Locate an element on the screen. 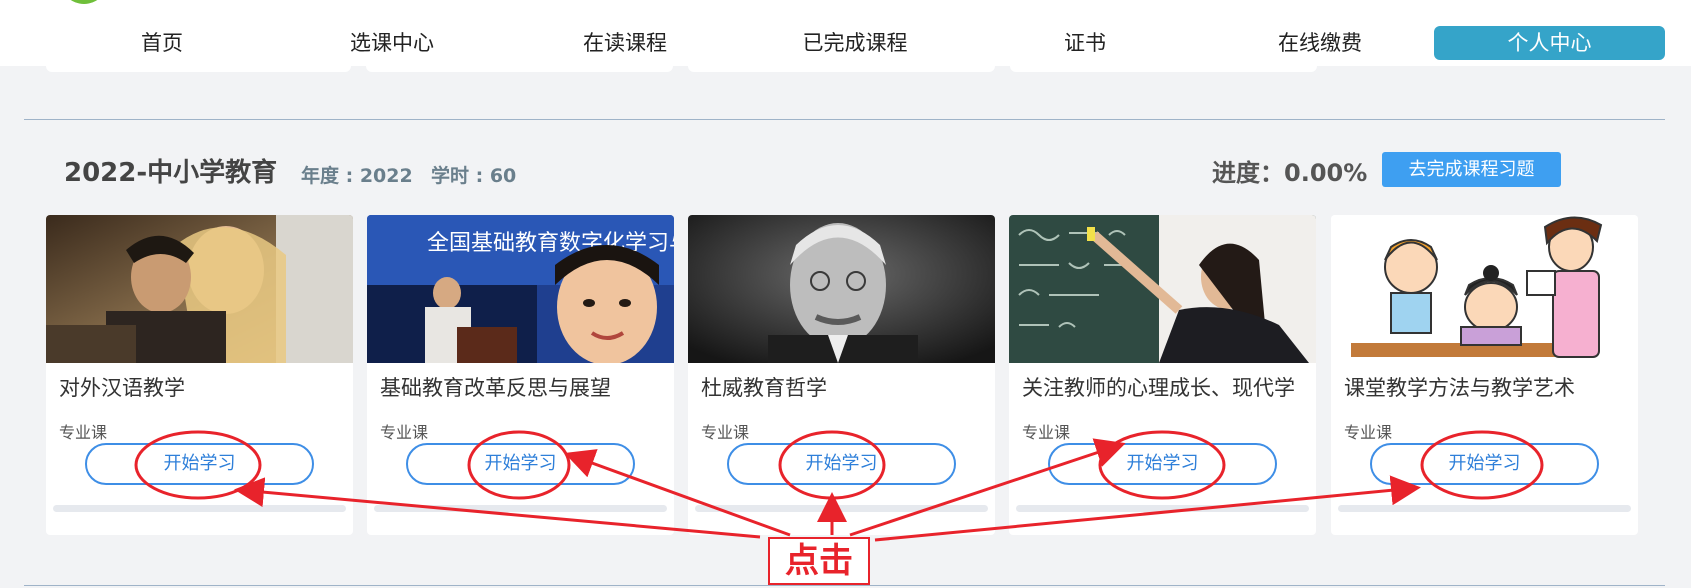 This screenshot has width=1691, height=588. course-card: 全国基础教育数字化学习与 基础教育改革反思与展望 专业课 开始学习 is located at coordinates (520, 375).